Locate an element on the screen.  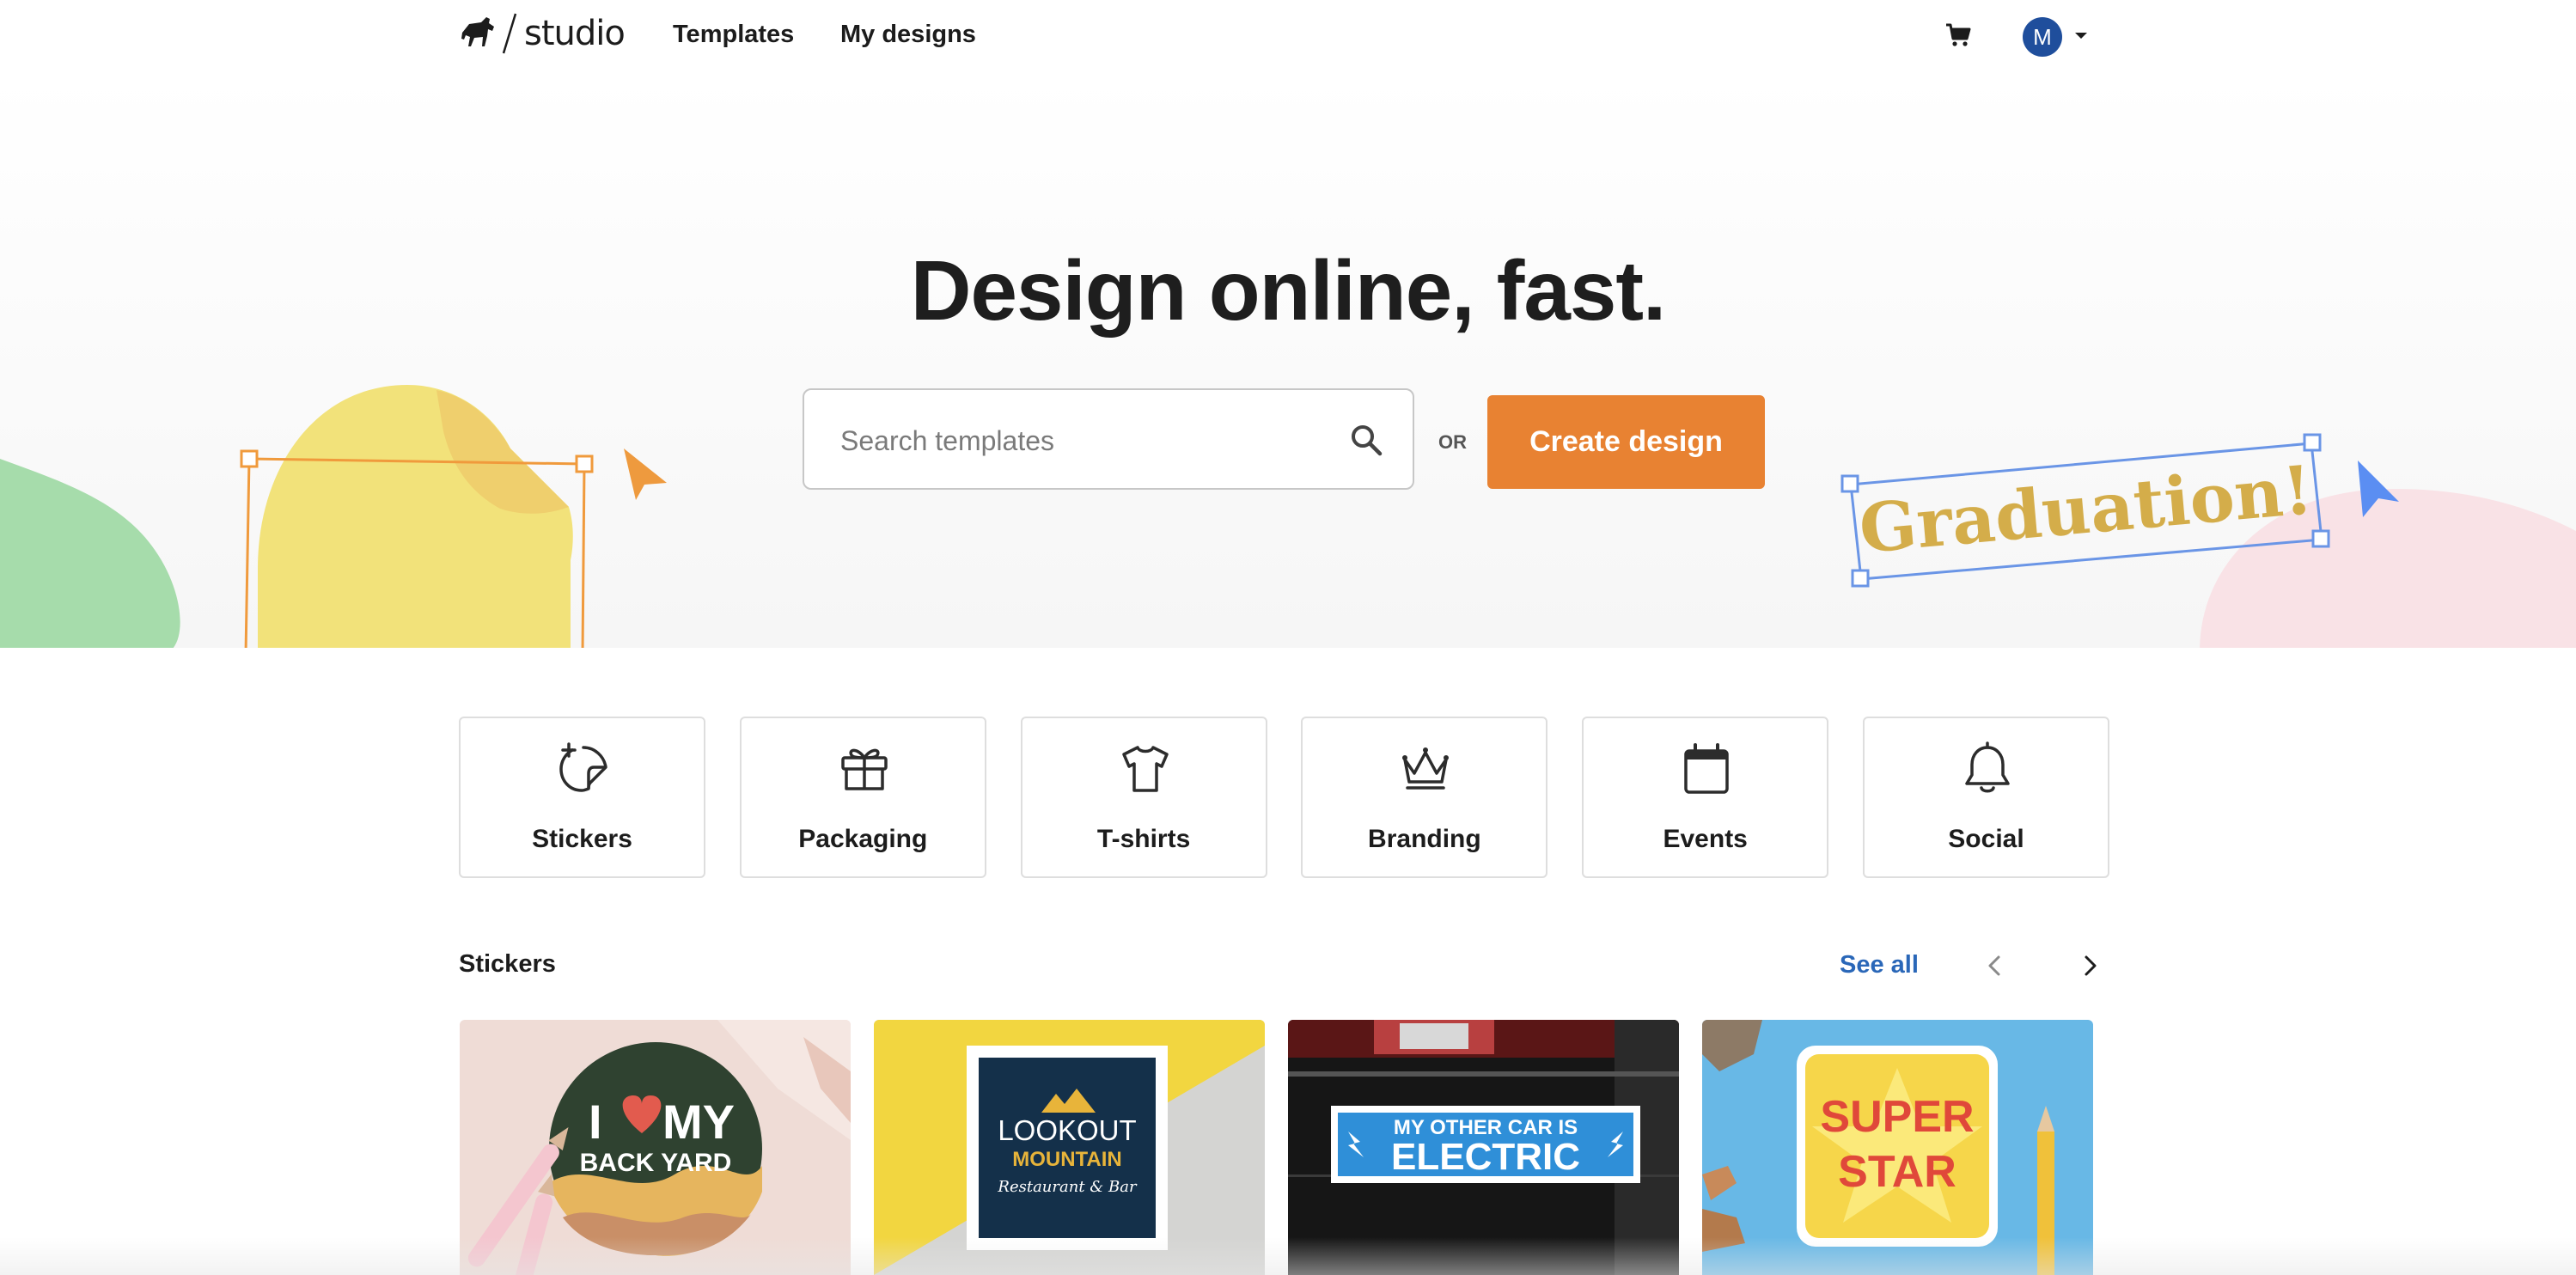
hero-title: Design online, fast. is located at coordinates (1288, 290).